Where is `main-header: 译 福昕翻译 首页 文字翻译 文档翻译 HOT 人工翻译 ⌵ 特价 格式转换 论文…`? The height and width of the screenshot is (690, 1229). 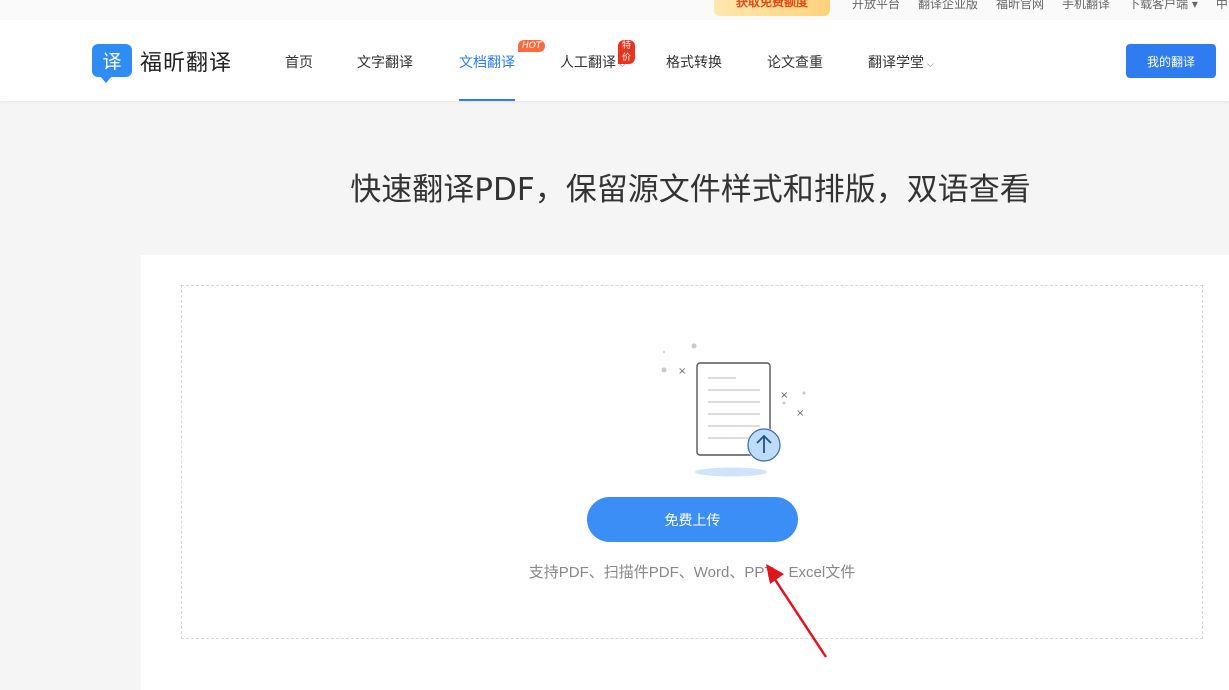 main-header: 译 福昕翻译 首页 文字翻译 文档翻译 HOT 人工翻译 ⌵ 特价 格式转换 论文… is located at coordinates (614, 60).